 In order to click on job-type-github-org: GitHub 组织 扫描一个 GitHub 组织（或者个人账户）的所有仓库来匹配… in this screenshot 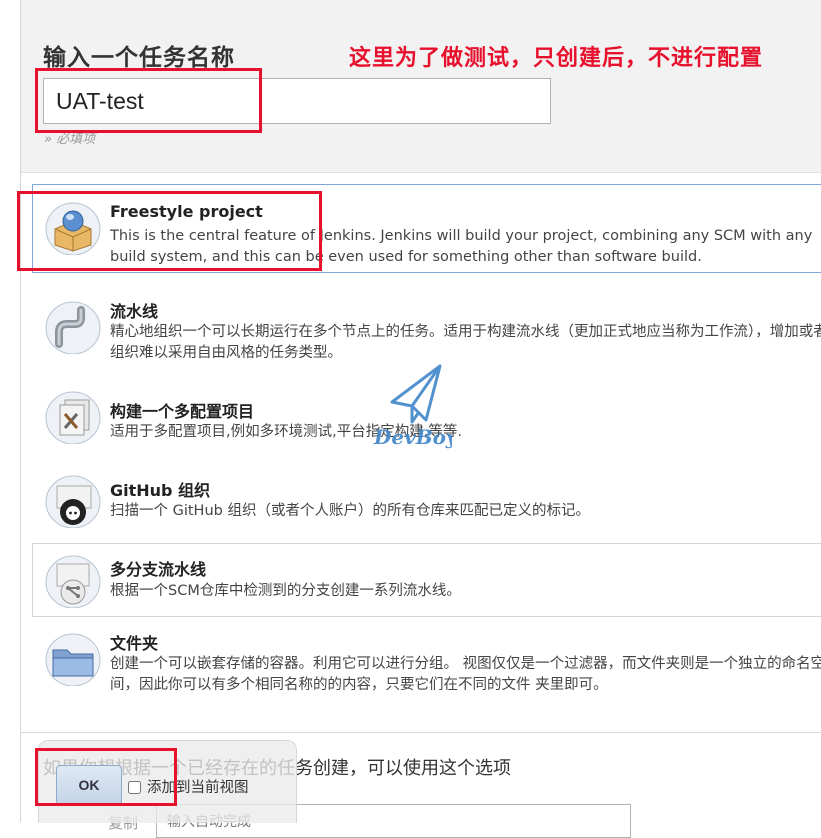, I will do `click(426, 501)`.